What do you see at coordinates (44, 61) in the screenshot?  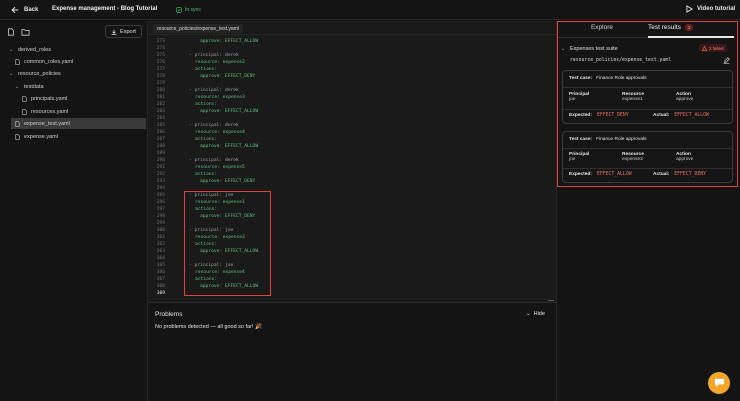 I see `tree-file-common-roles: common_roles.yaml` at bounding box center [44, 61].